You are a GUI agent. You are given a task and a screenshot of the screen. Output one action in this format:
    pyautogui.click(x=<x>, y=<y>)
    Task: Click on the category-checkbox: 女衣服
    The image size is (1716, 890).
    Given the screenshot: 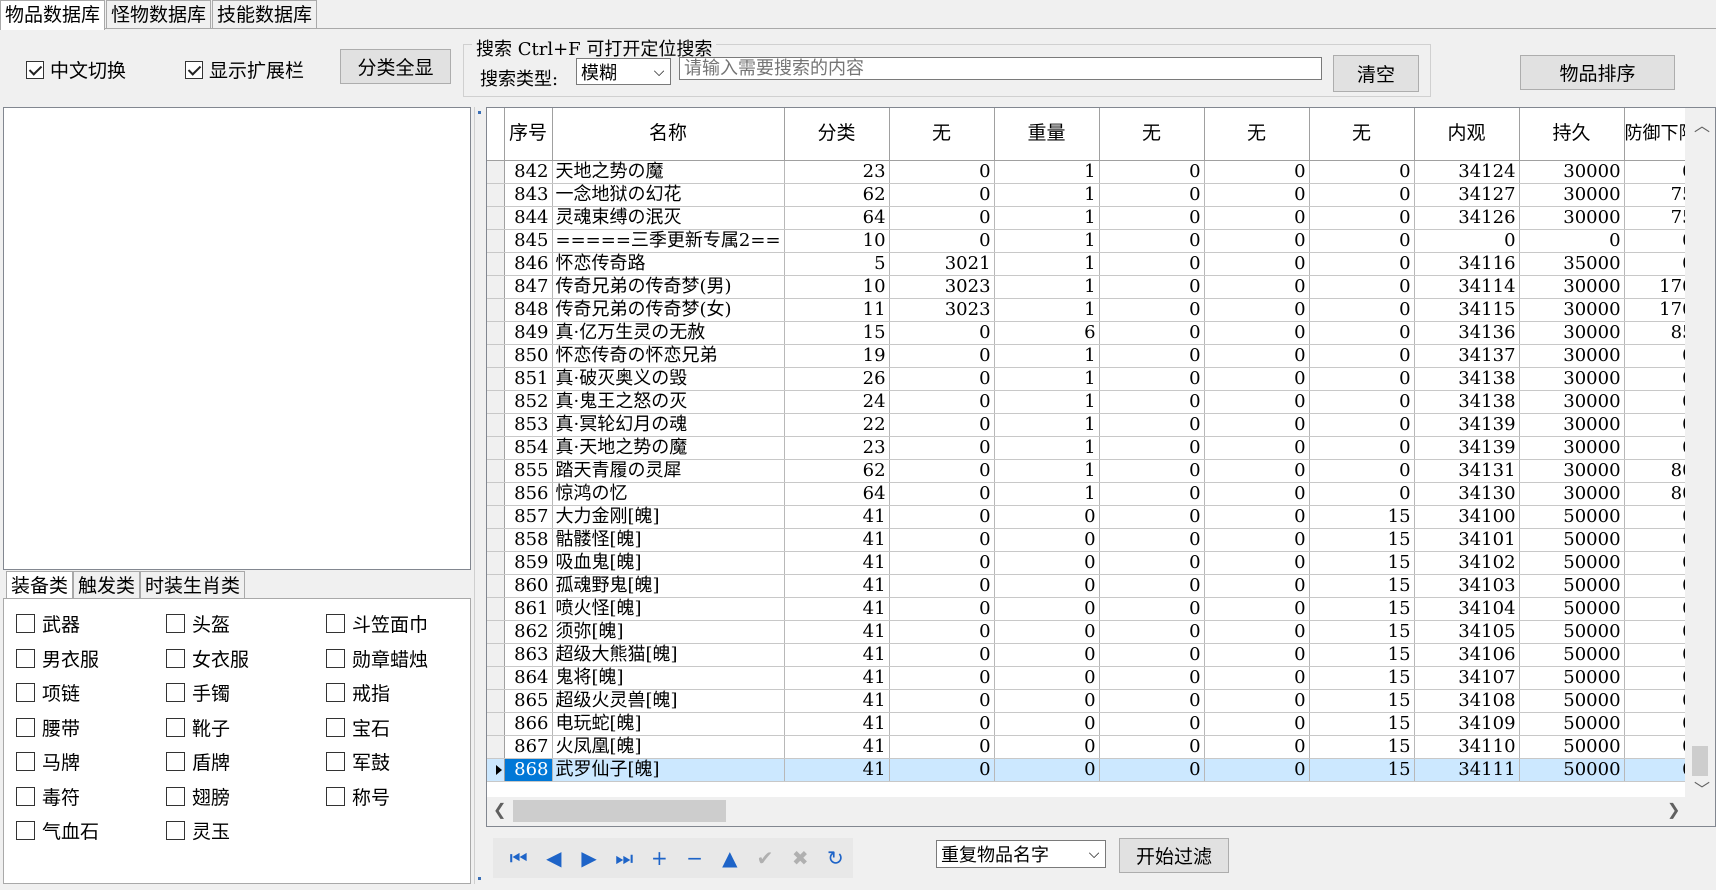 What is the action you would take?
    pyautogui.click(x=207, y=658)
    